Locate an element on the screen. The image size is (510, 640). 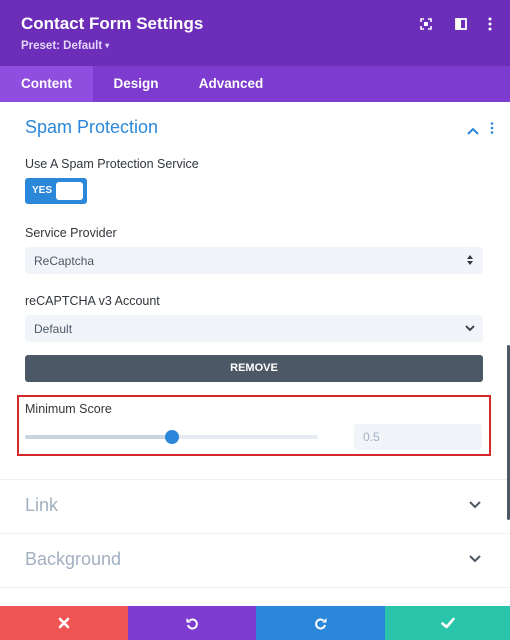
sidebar-layout-icon is located at coordinates (461, 24).